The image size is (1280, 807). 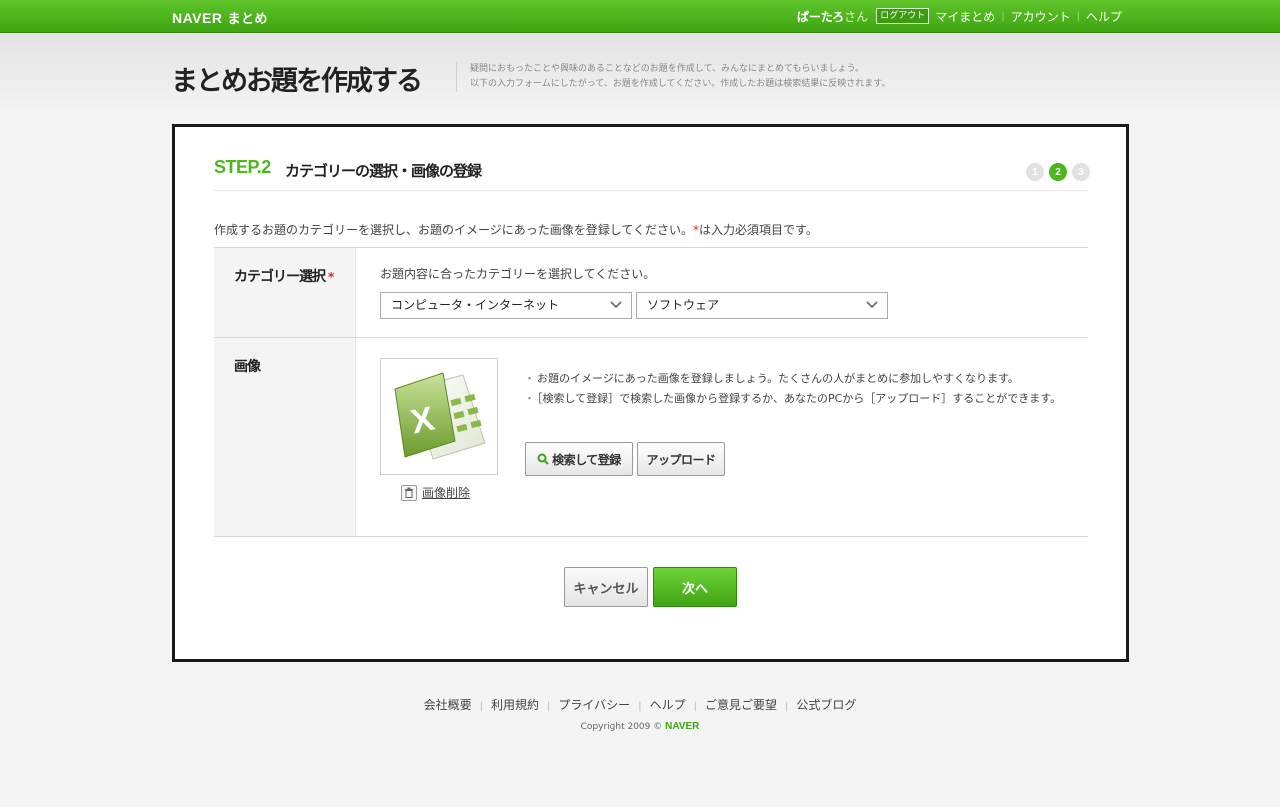 What do you see at coordinates (543, 459) in the screenshot?
I see `search-icon` at bounding box center [543, 459].